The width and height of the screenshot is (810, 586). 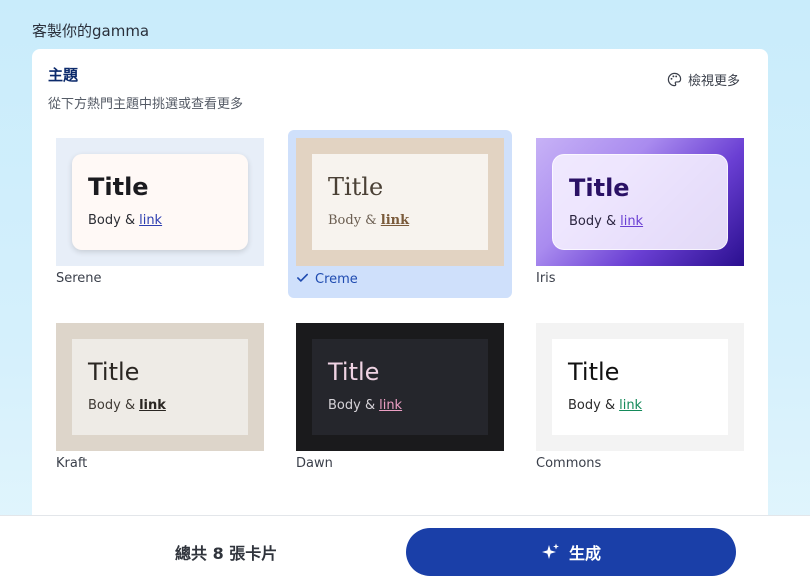 What do you see at coordinates (302, 279) in the screenshot?
I see `checkmark-icon` at bounding box center [302, 279].